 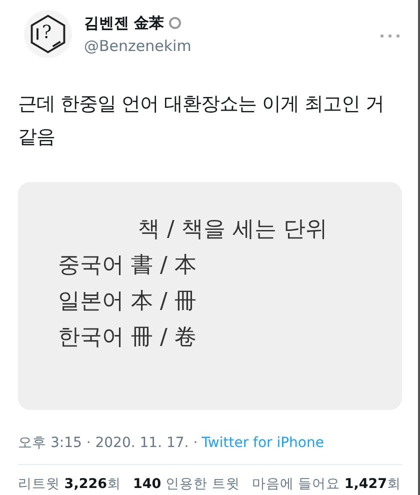 What do you see at coordinates (108, 443) in the screenshot?
I see `tweet-timestamp: 오후 3:15 · 2020. 11. 17. ·` at bounding box center [108, 443].